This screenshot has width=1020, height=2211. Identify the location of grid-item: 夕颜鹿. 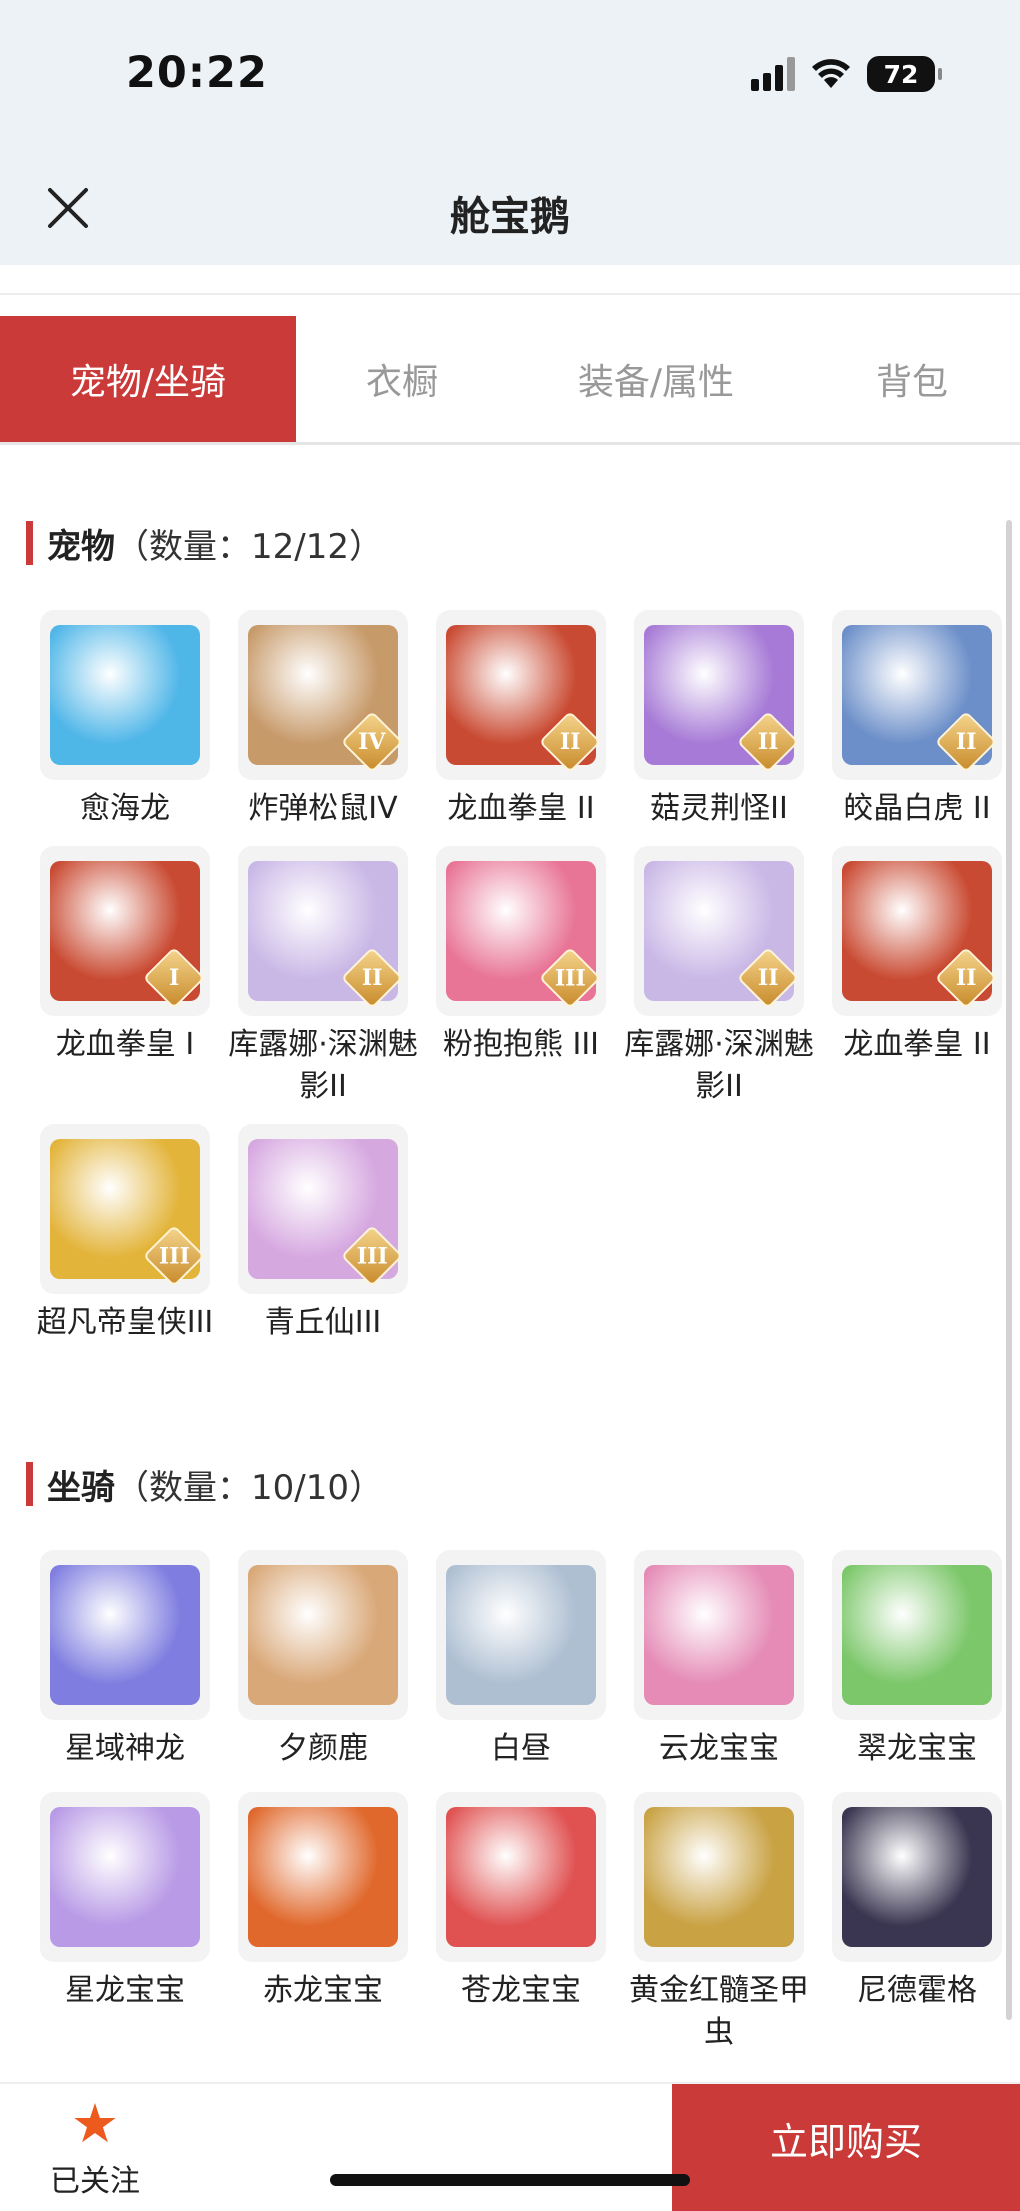
(323, 1660).